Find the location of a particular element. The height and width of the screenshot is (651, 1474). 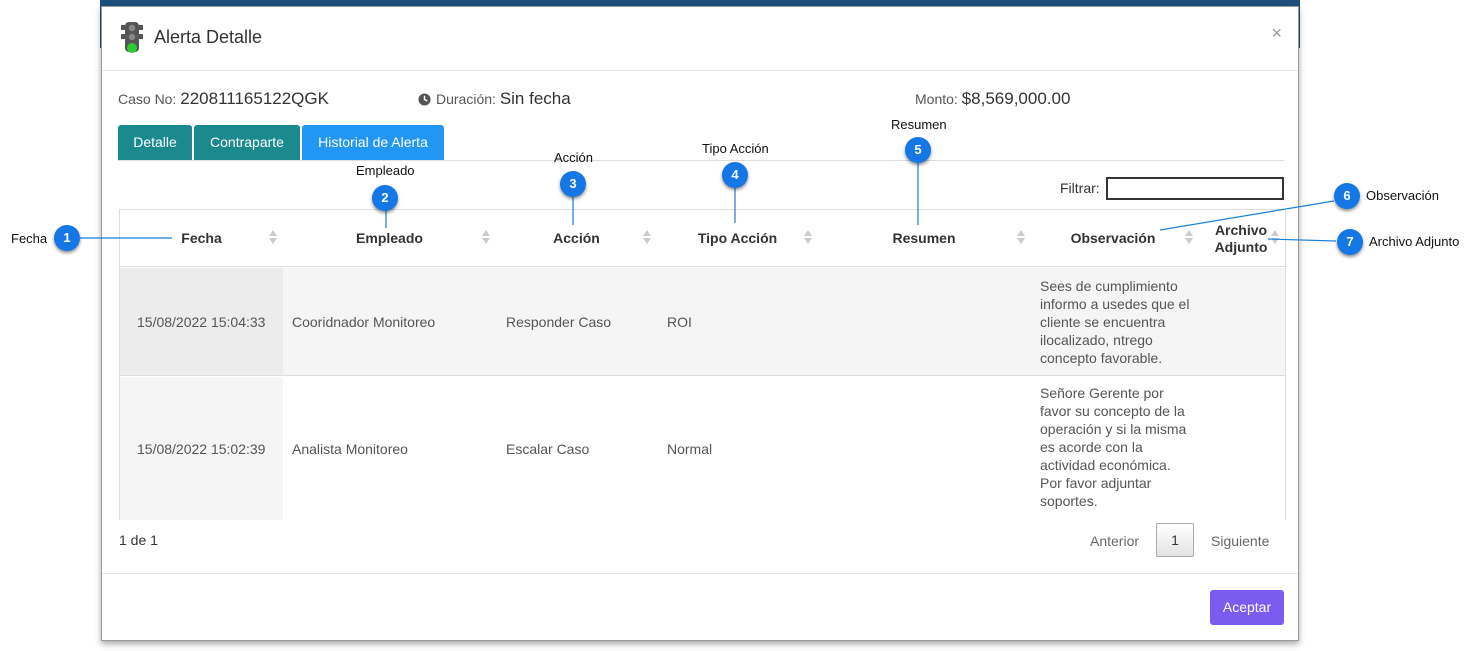

case-label: Caso No: is located at coordinates (147, 99).